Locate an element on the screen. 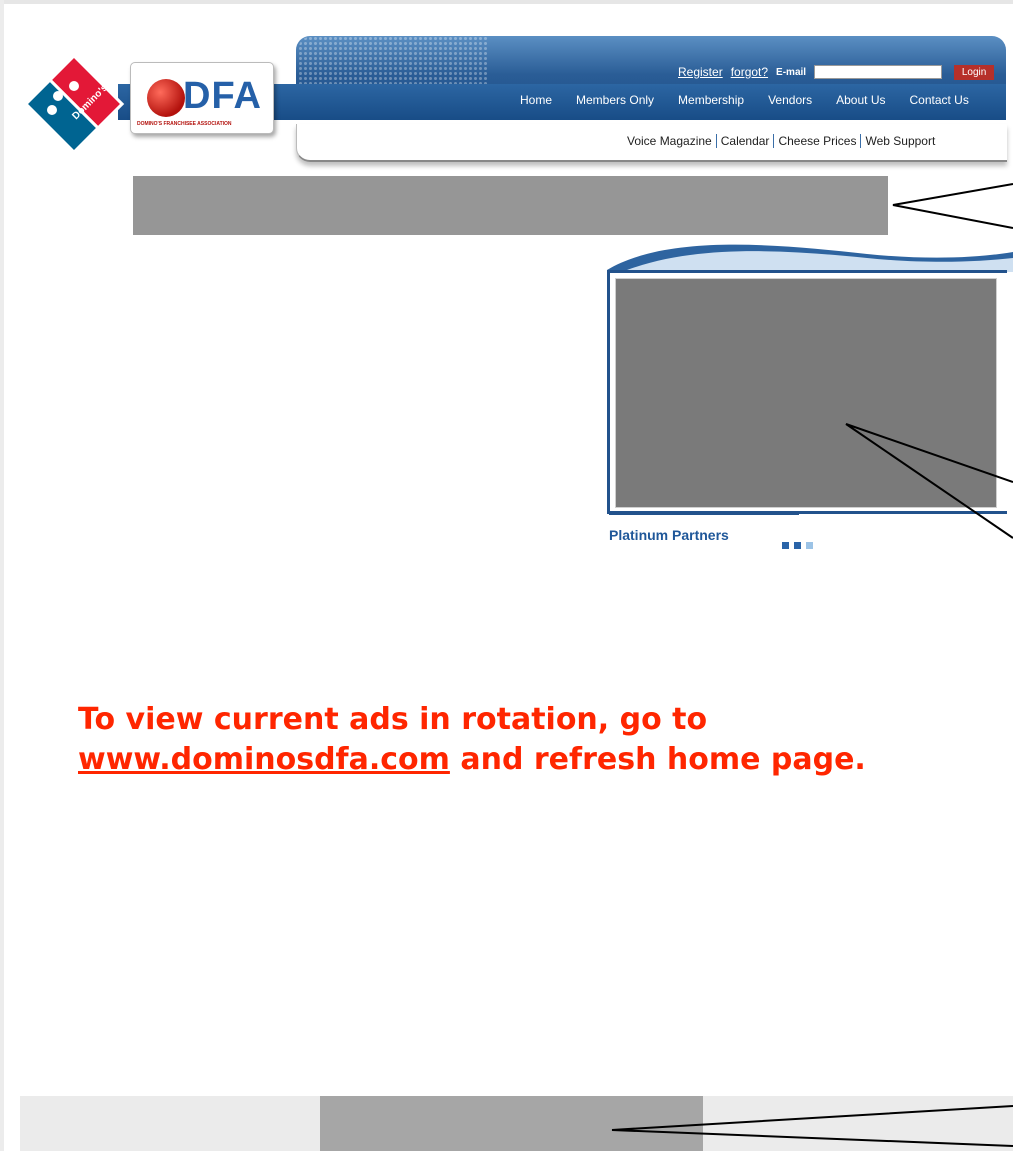 The width and height of the screenshot is (1013, 1151). banner-callout-pointer is located at coordinates (952, 206).